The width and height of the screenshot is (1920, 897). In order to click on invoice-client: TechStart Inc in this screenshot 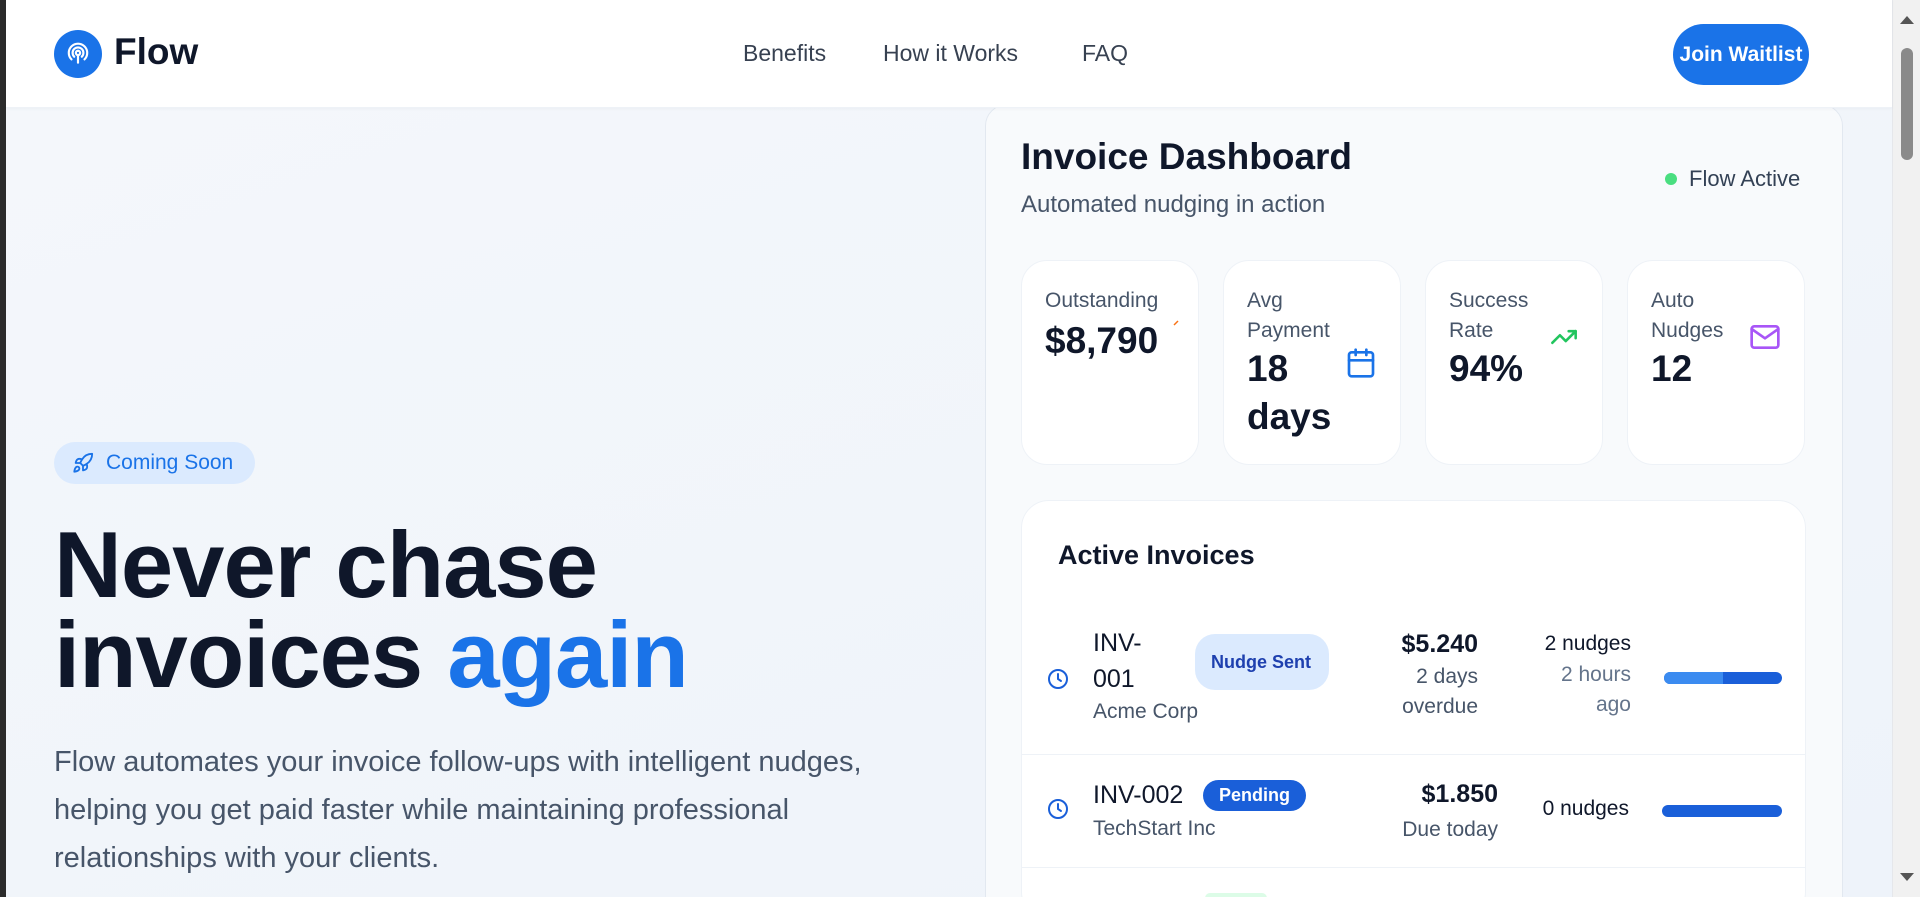, I will do `click(1154, 828)`.